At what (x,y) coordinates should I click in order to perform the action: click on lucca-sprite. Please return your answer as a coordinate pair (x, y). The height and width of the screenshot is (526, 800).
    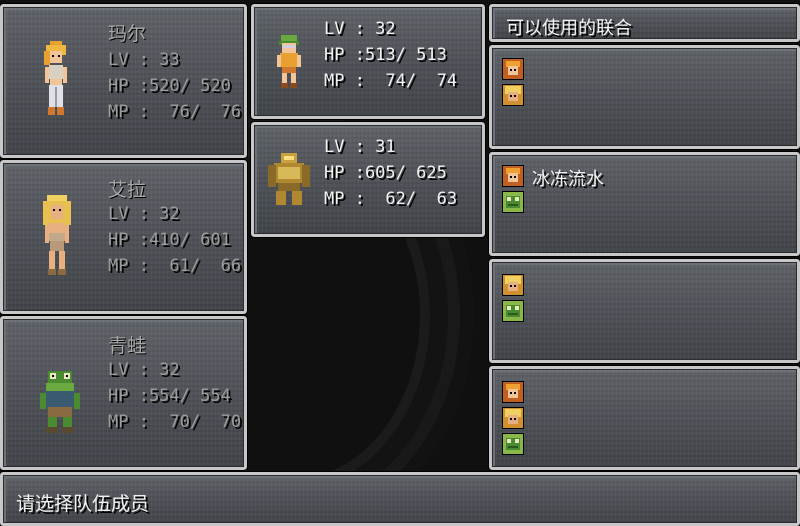
    Looking at the image, I should click on (289, 61).